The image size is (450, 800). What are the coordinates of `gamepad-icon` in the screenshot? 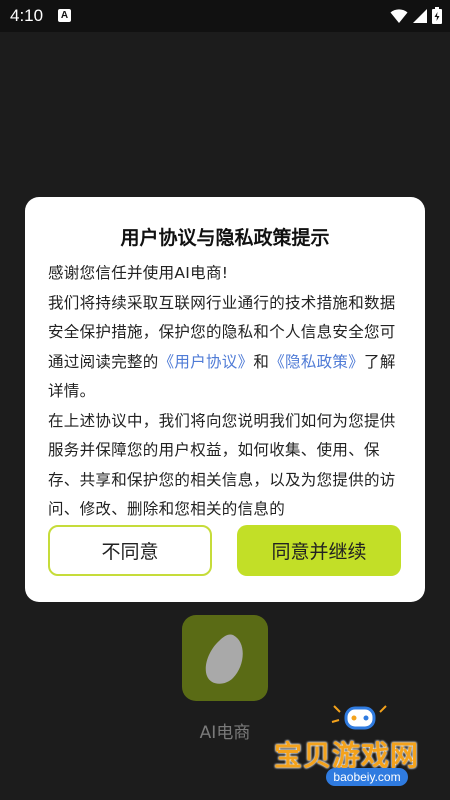 It's located at (359, 717).